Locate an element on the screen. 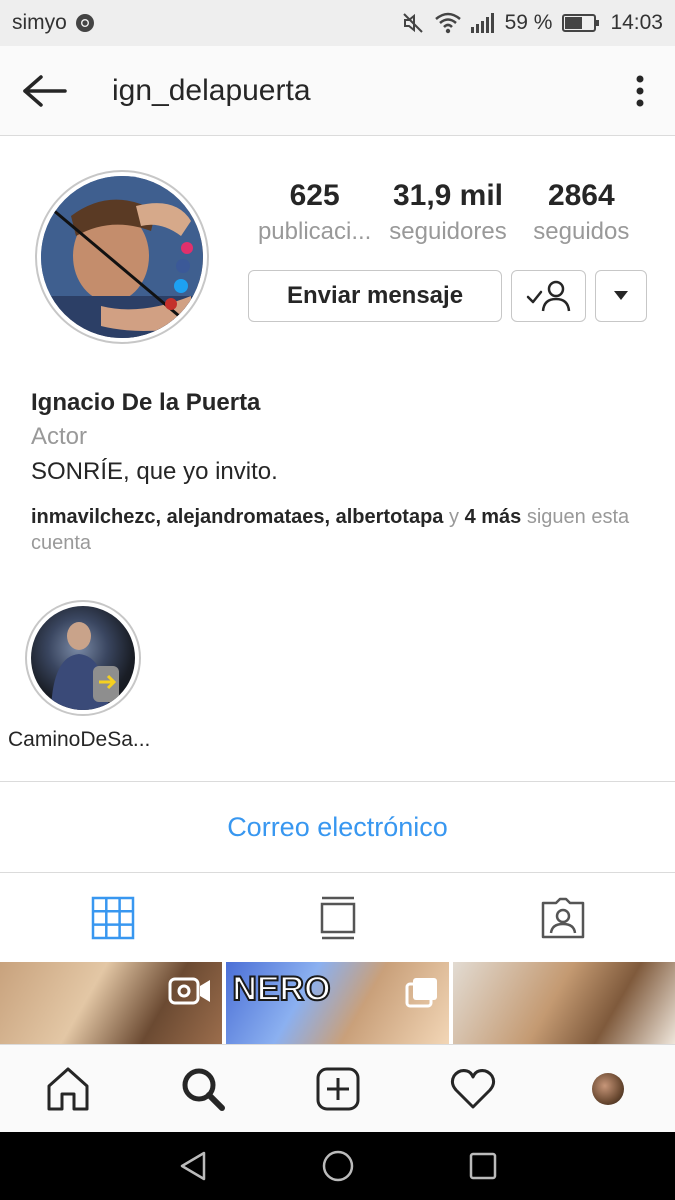  suggestions-dropdown-button is located at coordinates (621, 296).